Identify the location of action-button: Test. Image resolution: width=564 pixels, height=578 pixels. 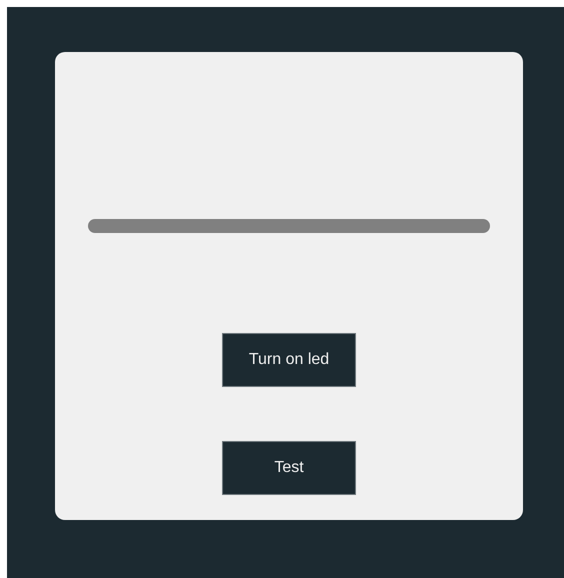
(289, 468).